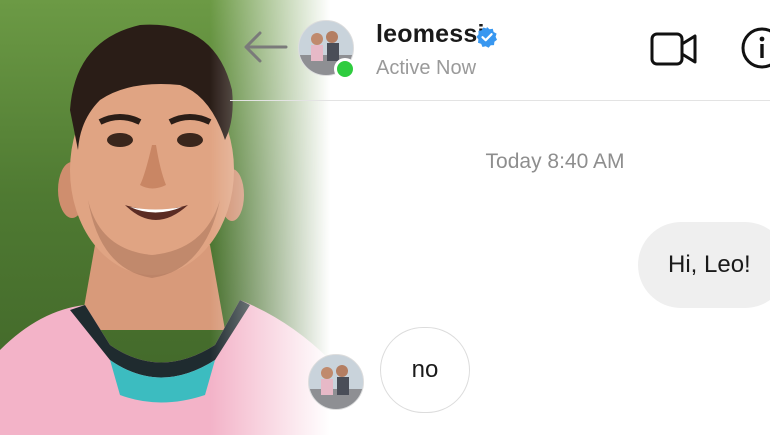 The height and width of the screenshot is (435, 770). What do you see at coordinates (755, 48) in the screenshot?
I see `info-icon` at bounding box center [755, 48].